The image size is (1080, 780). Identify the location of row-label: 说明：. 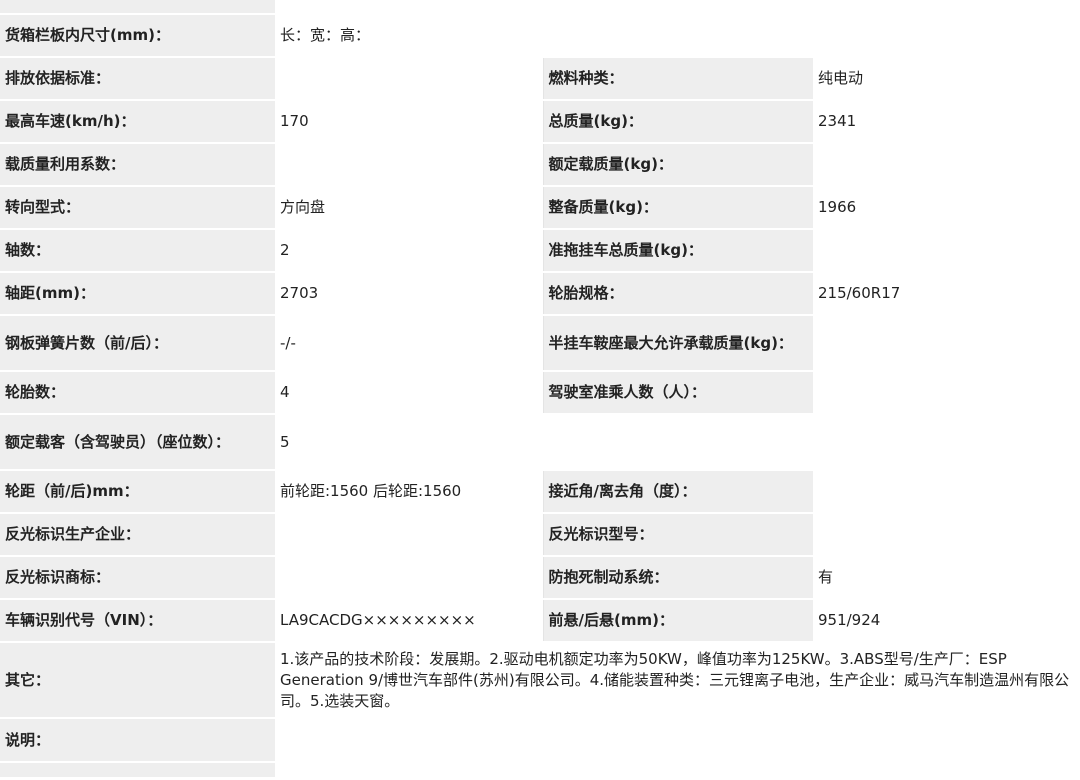
(137, 740).